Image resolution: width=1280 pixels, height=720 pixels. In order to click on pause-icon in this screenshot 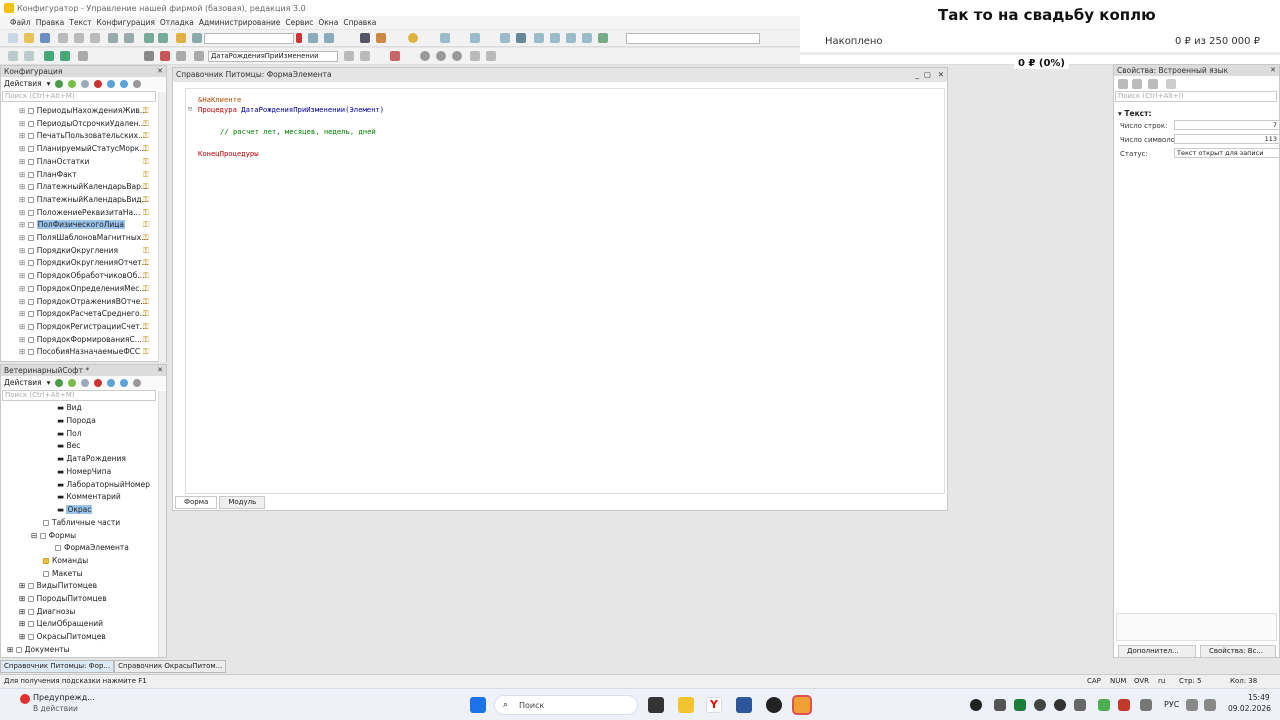, I will do `click(441, 56)`.